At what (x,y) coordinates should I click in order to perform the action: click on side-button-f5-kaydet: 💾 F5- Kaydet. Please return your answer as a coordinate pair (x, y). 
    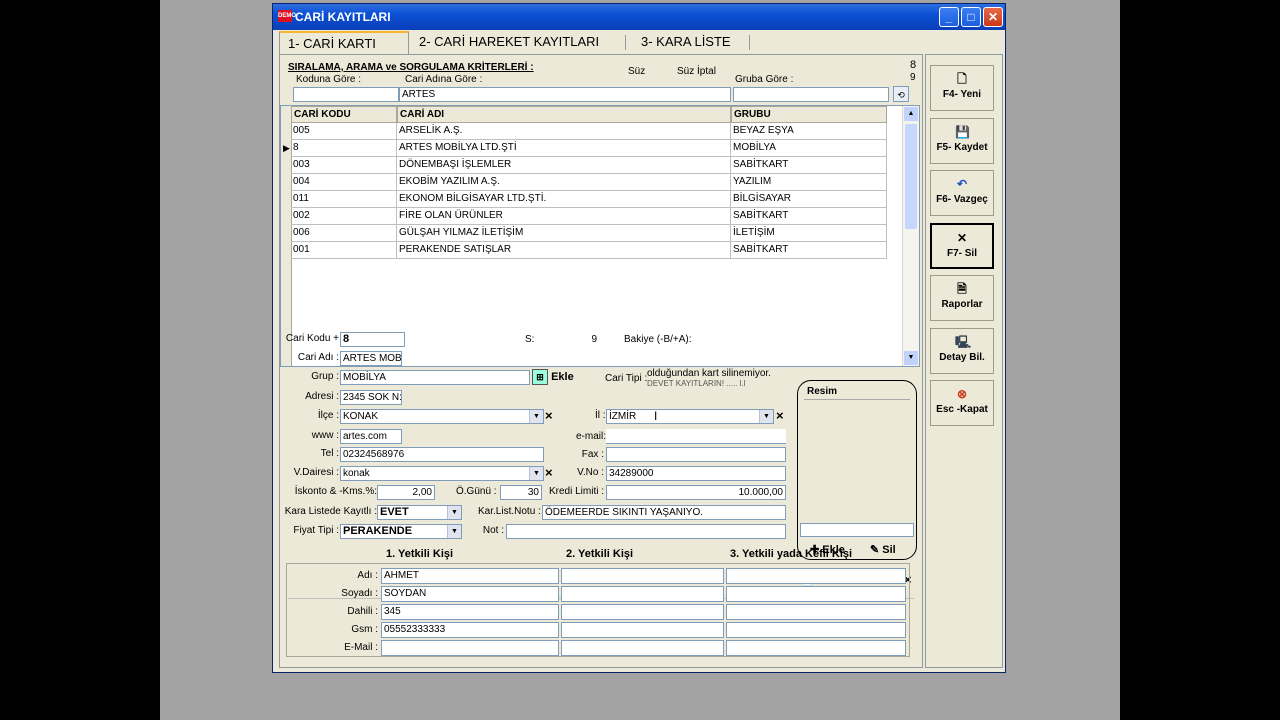
    Looking at the image, I should click on (962, 140).